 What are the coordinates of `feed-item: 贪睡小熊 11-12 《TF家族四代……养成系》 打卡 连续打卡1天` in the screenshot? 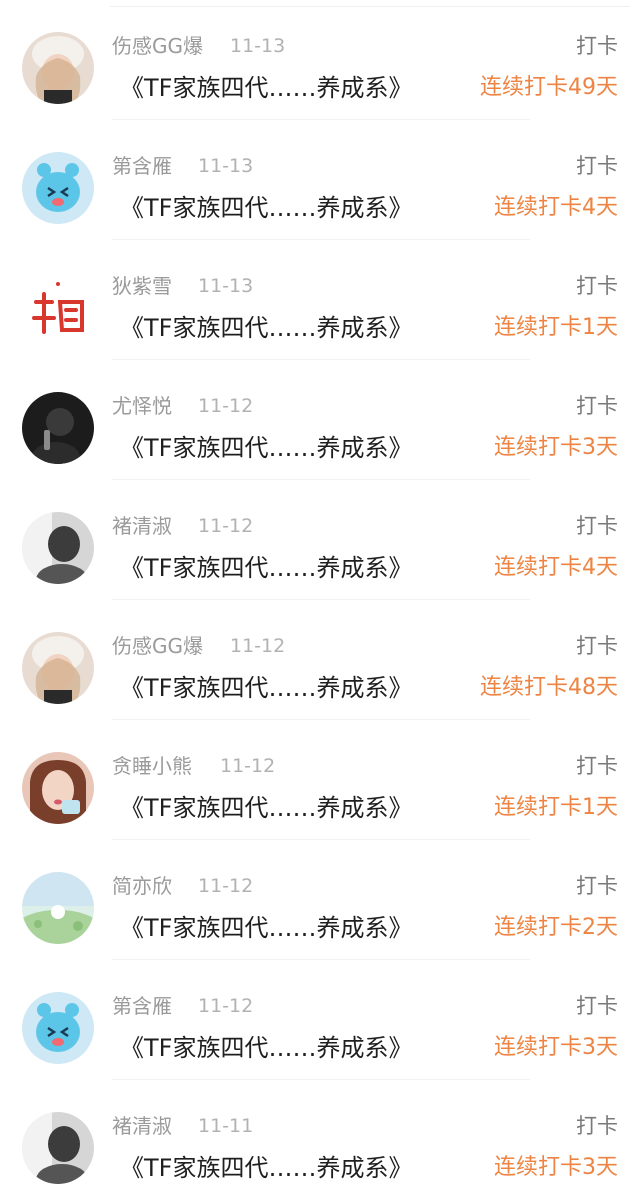 It's located at (320, 780).